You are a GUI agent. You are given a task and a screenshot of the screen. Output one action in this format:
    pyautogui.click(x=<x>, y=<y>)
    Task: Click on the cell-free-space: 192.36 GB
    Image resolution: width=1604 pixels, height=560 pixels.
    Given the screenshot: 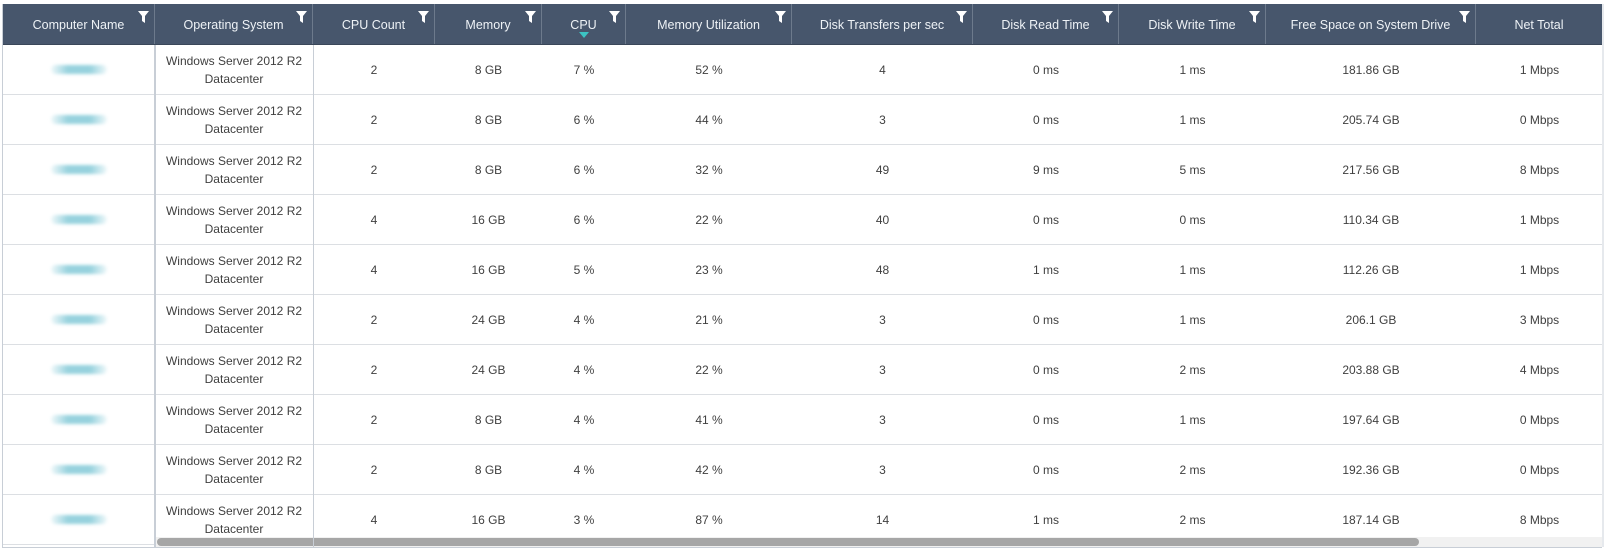 What is the action you would take?
    pyautogui.click(x=1371, y=469)
    